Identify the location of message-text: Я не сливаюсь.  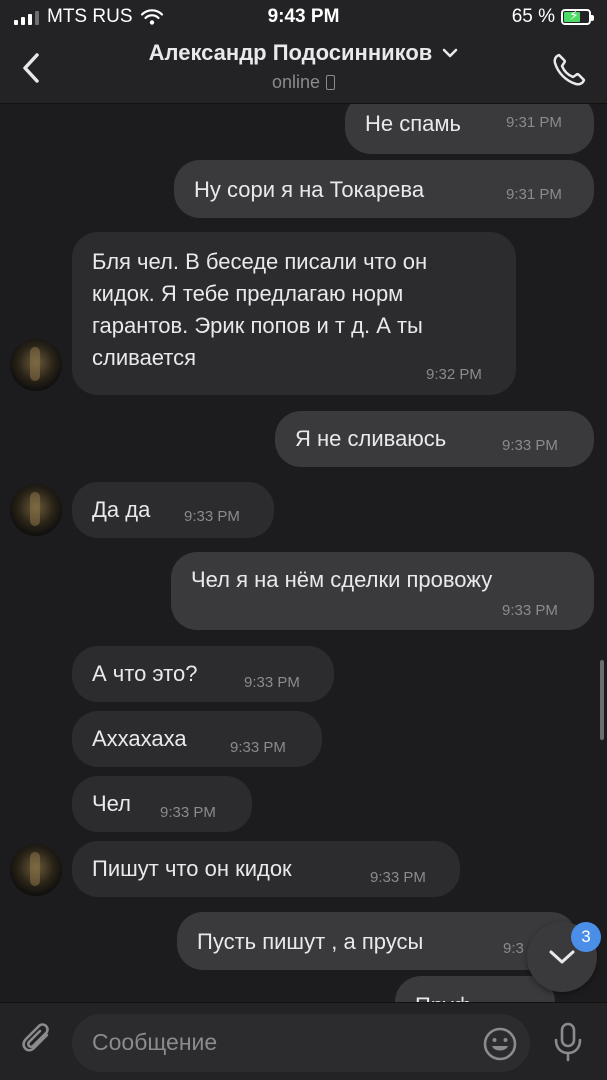
(371, 438).